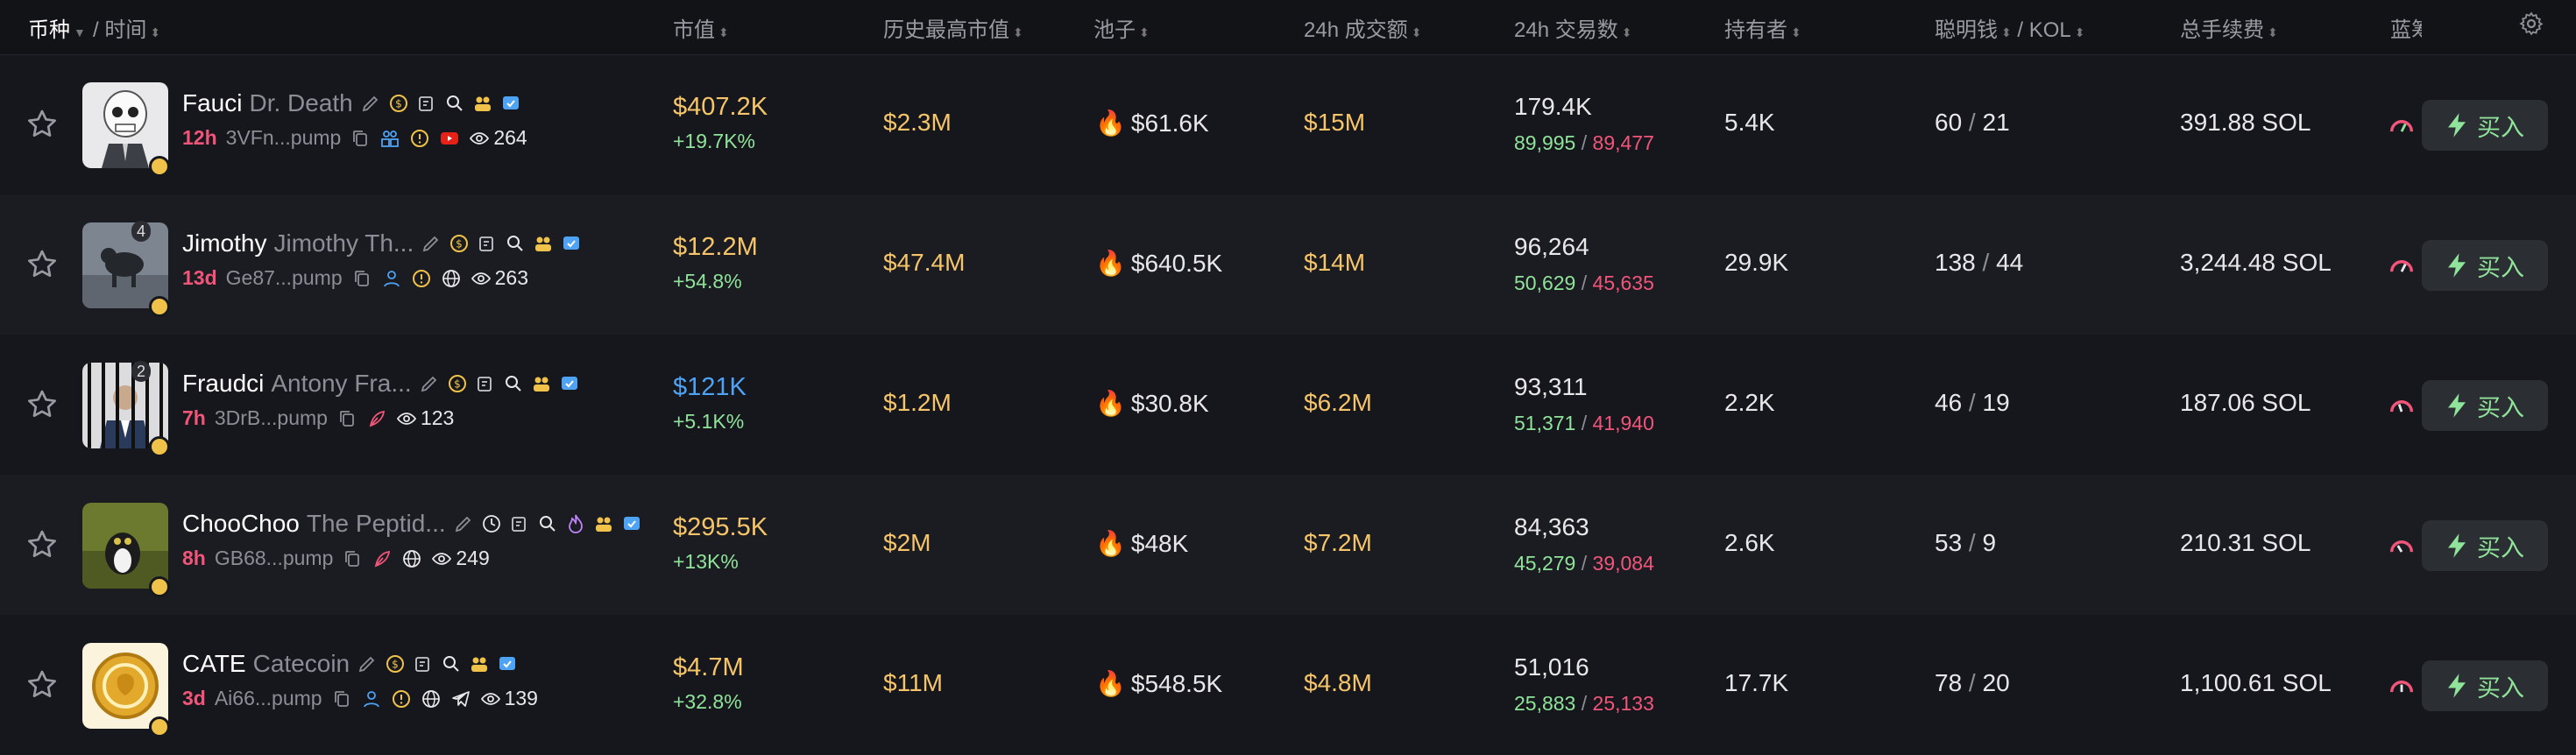 This screenshot has height=755, width=2576. Describe the element at coordinates (1762, 27) in the screenshot. I see `header-holders: 持有者 ⬍` at that location.